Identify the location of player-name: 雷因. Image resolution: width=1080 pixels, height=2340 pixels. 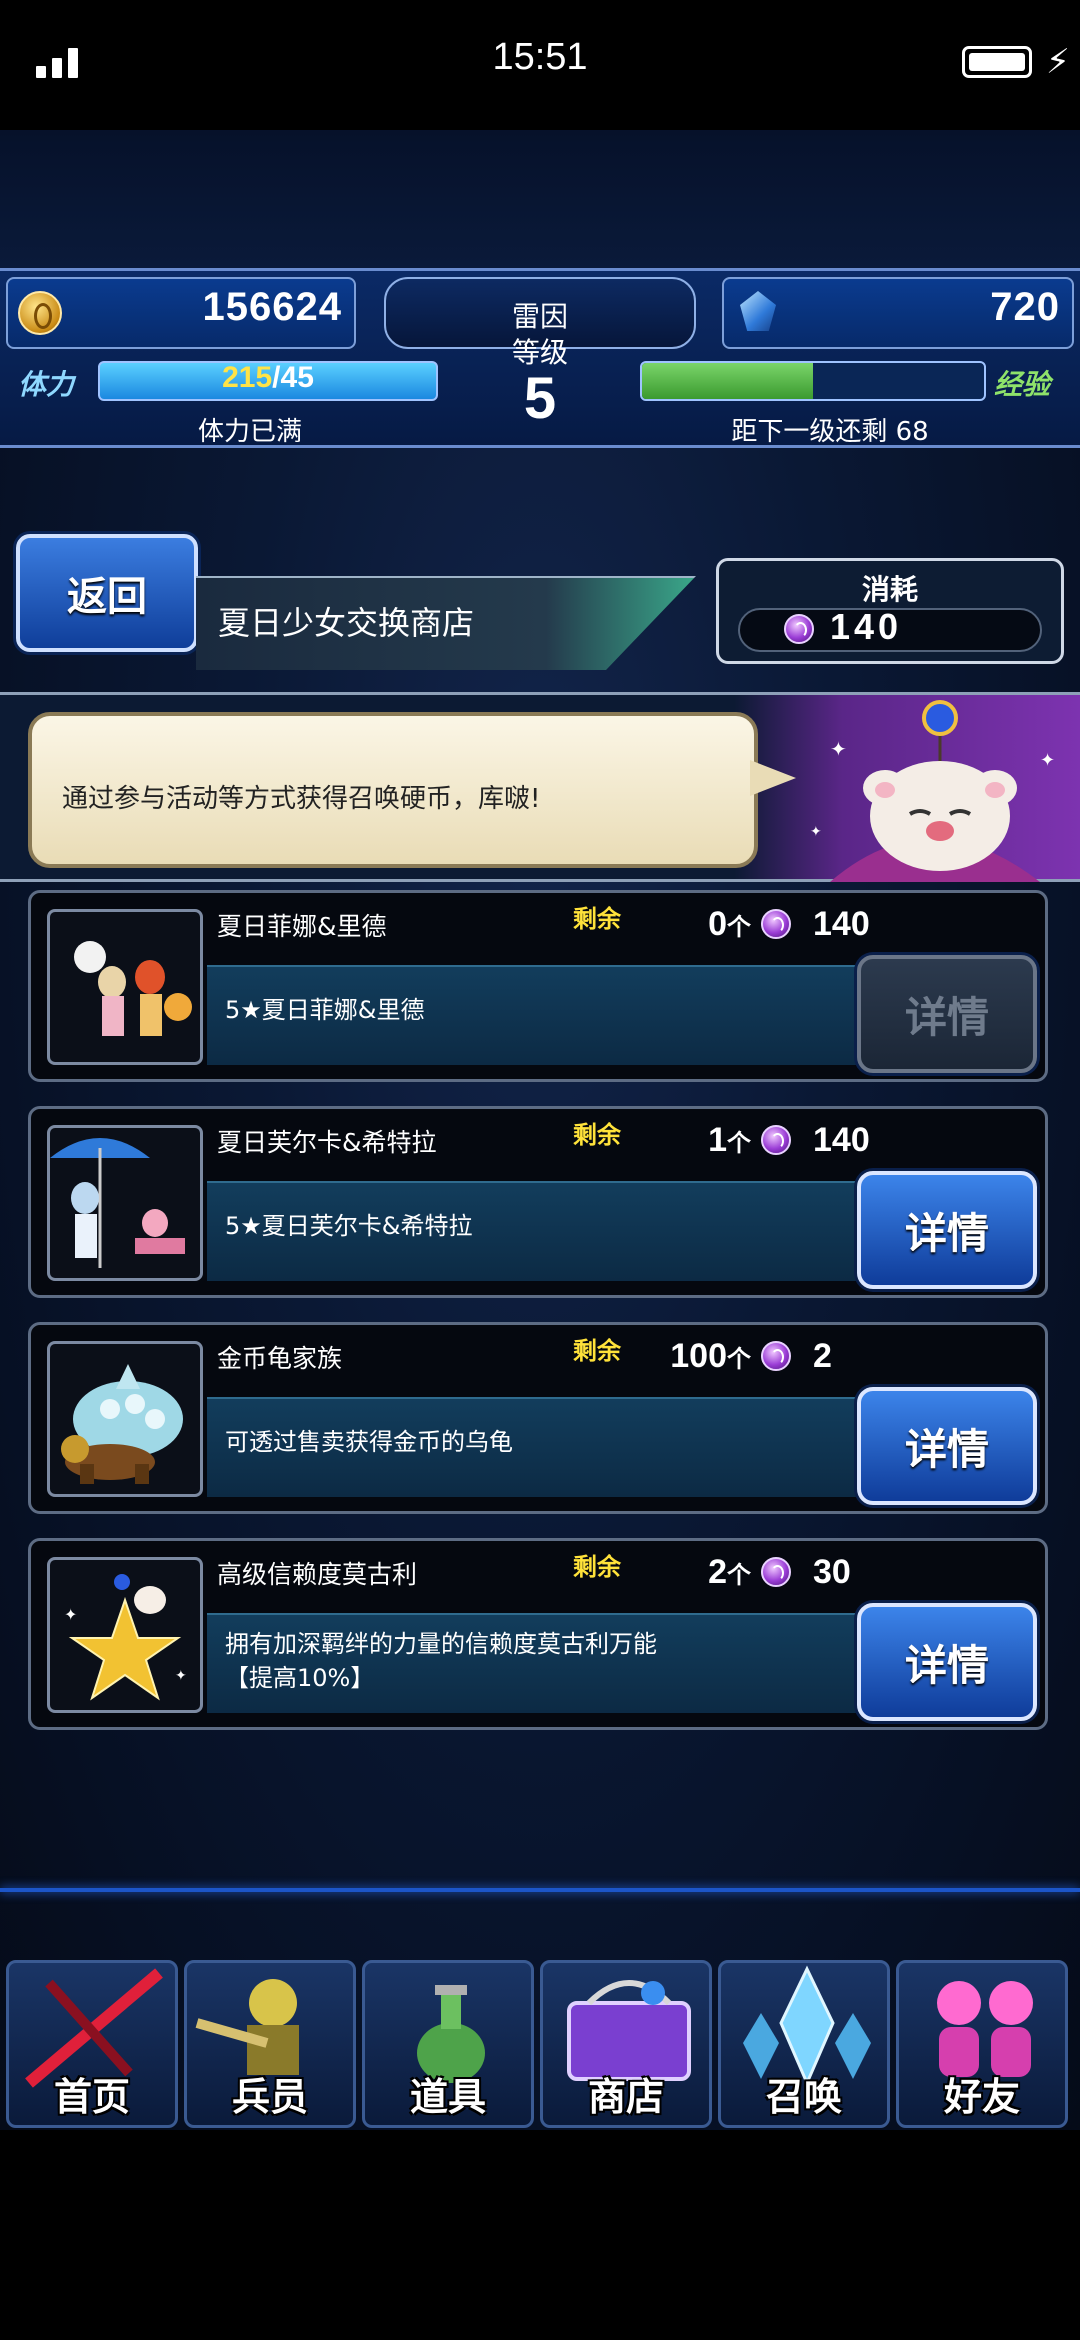
(539, 316).